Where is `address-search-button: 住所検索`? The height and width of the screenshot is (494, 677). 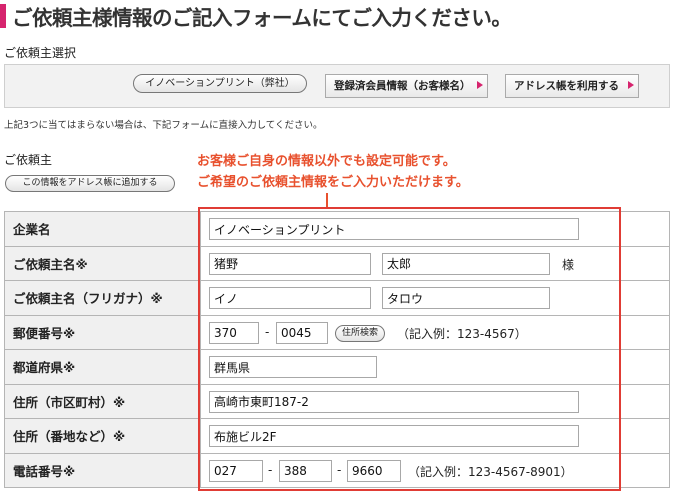
address-search-button: 住所検索 is located at coordinates (360, 333).